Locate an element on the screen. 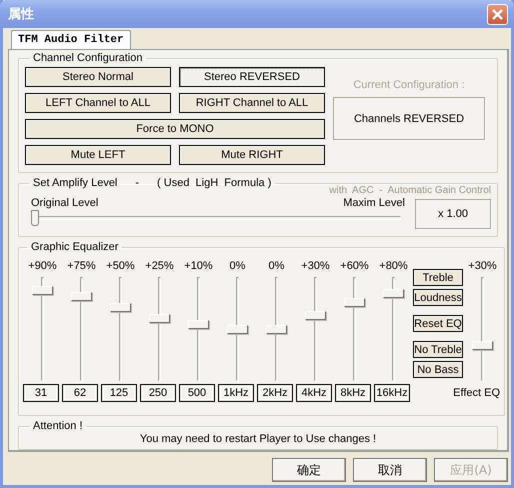 Image resolution: width=514 pixels, height=488 pixels. gain-label: +10% is located at coordinates (198, 266).